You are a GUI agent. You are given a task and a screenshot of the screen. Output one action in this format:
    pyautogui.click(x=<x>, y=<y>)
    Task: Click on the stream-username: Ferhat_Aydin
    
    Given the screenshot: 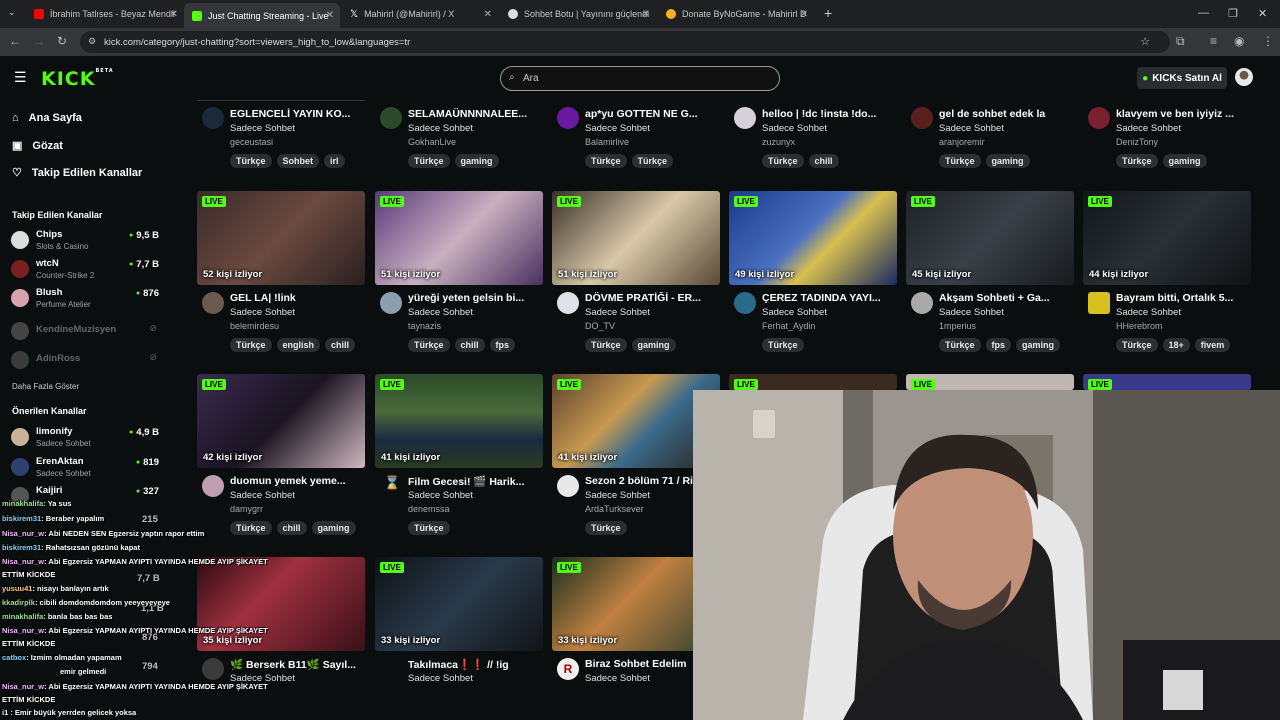 What is the action you would take?
    pyautogui.click(x=788, y=326)
    